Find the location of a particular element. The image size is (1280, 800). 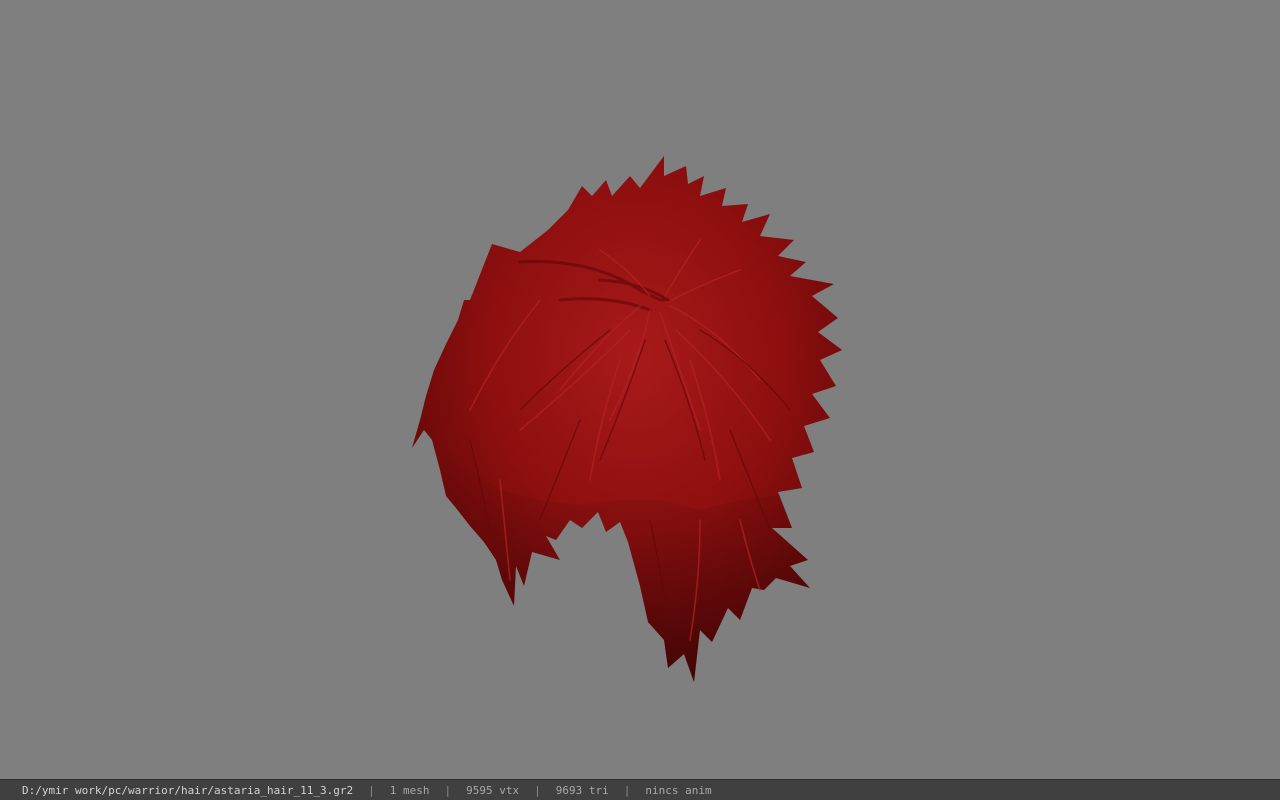

anim-status: nincs anim is located at coordinates (678, 790).